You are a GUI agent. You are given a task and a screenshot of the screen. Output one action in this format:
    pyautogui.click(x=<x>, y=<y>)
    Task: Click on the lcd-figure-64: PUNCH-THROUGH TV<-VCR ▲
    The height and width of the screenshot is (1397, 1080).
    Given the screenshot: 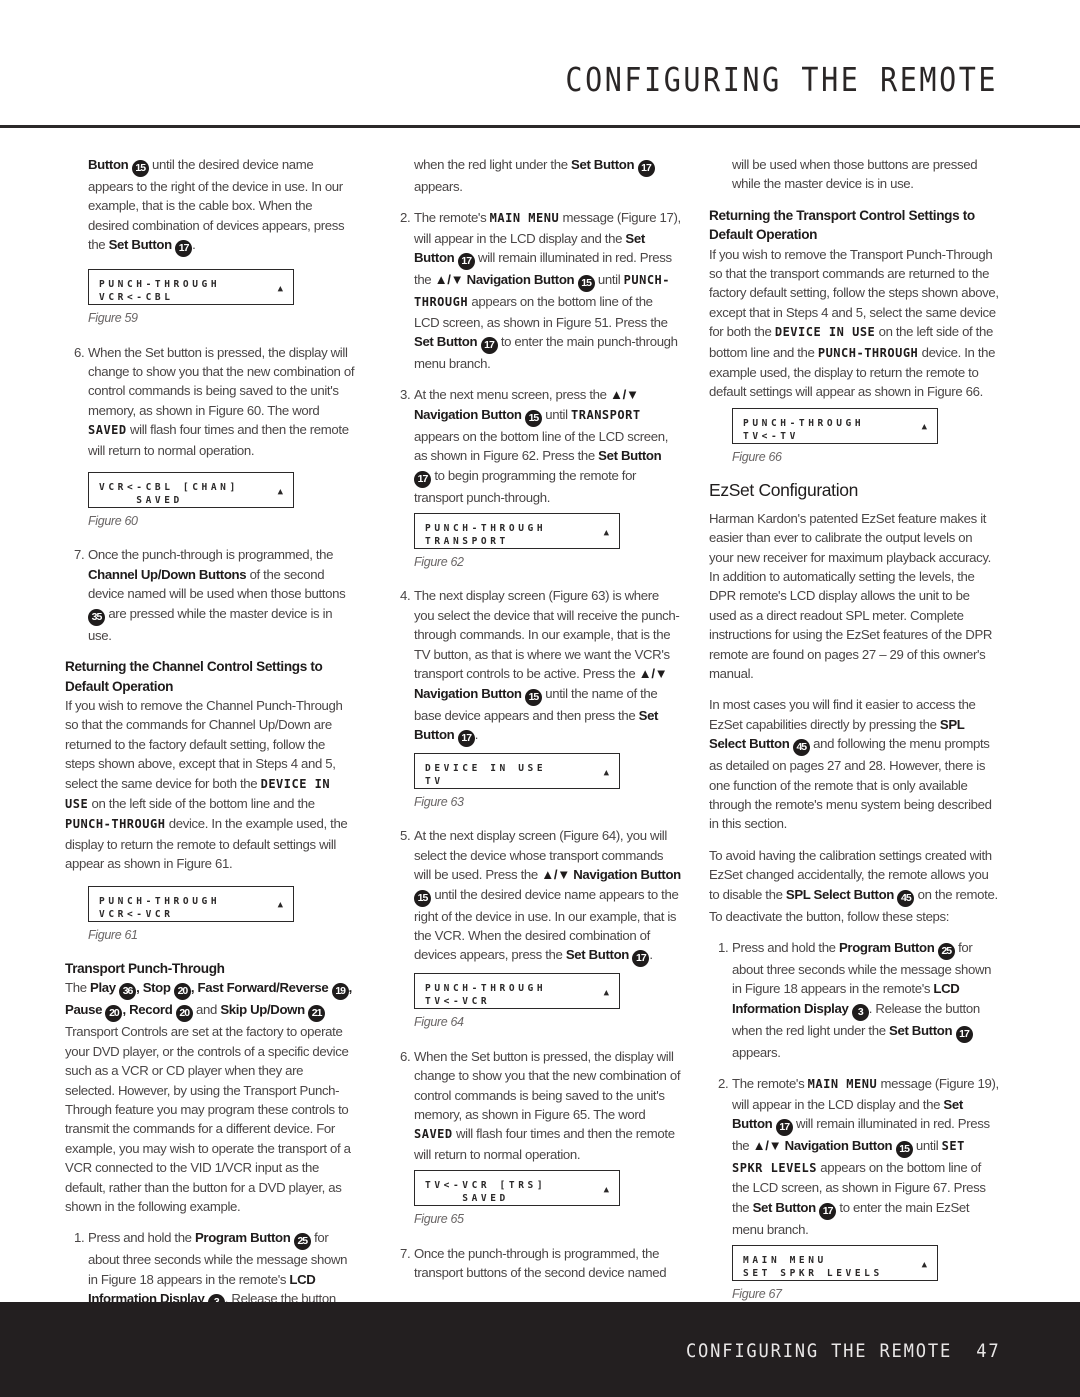 What is the action you would take?
    pyautogui.click(x=517, y=991)
    